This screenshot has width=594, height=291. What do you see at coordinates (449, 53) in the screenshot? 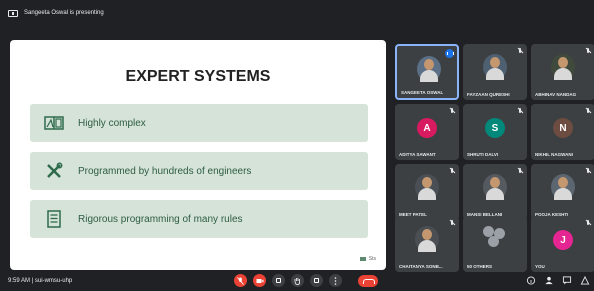
I see `speaking-indicator-icon` at bounding box center [449, 53].